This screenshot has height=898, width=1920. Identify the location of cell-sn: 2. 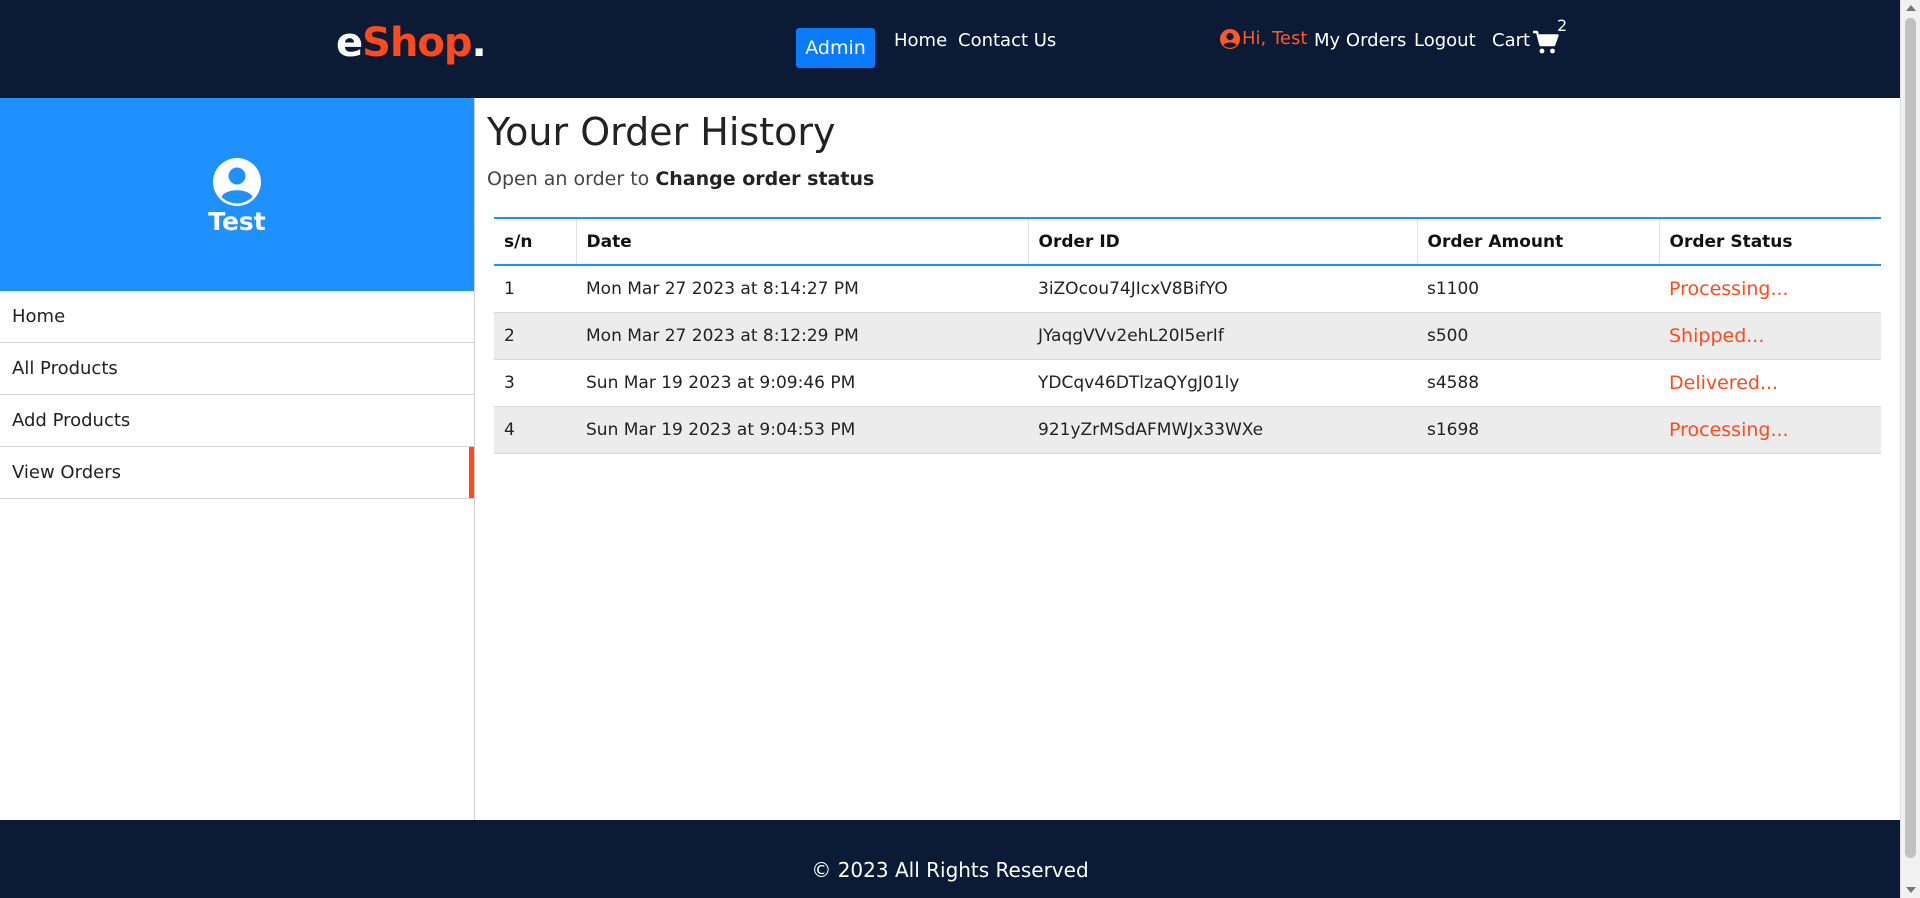
(535, 336).